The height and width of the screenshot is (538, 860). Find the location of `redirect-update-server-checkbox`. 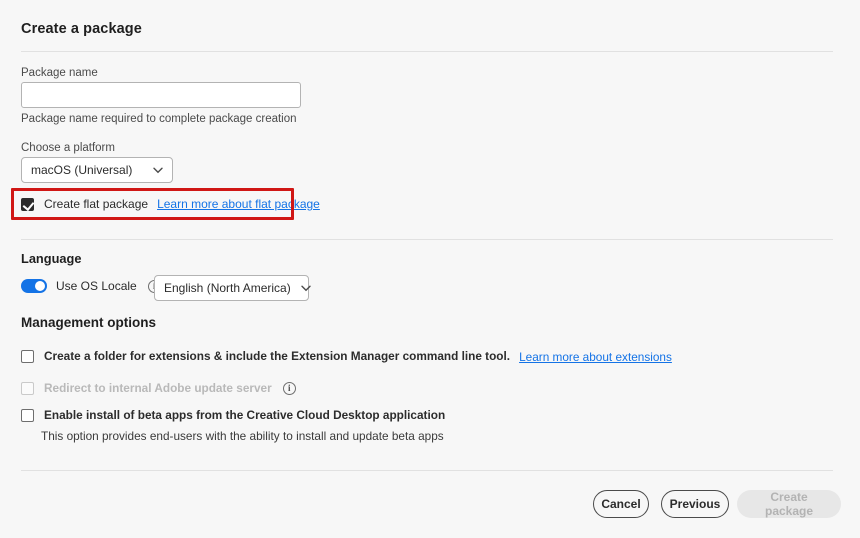

redirect-update-server-checkbox is located at coordinates (27, 388).